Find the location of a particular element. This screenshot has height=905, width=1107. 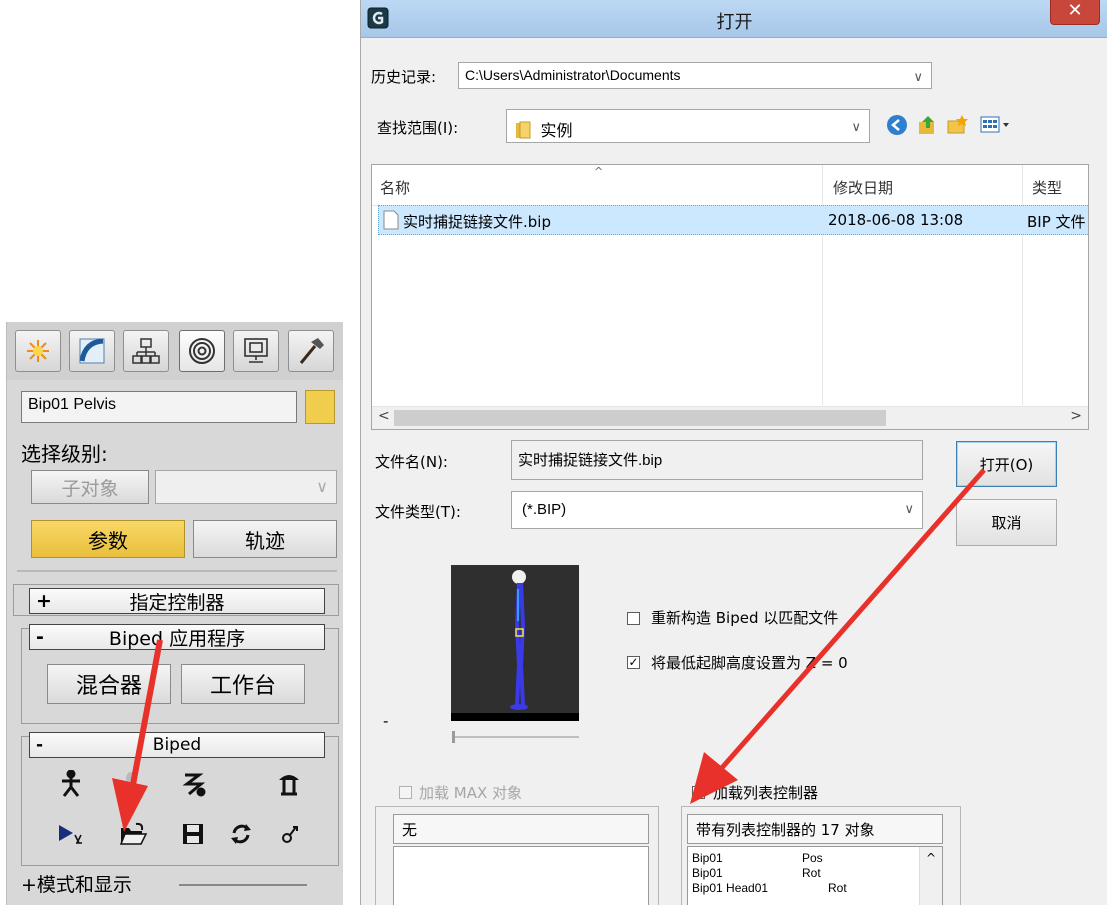

playback-button is located at coordinates (71, 834).